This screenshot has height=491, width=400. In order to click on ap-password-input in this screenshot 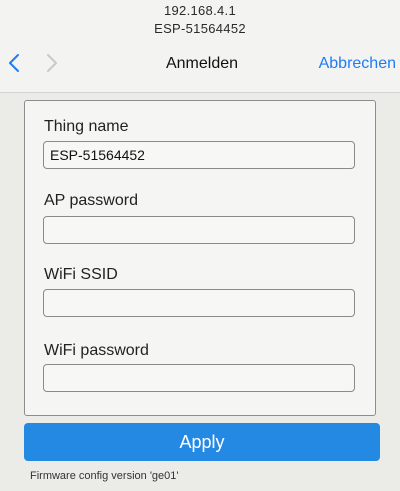, I will do `click(199, 230)`.